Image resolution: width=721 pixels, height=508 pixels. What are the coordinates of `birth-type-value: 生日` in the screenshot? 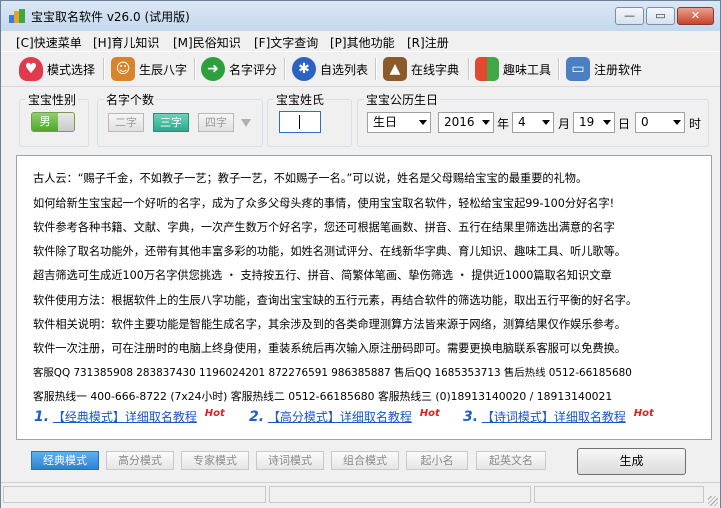 It's located at (385, 122).